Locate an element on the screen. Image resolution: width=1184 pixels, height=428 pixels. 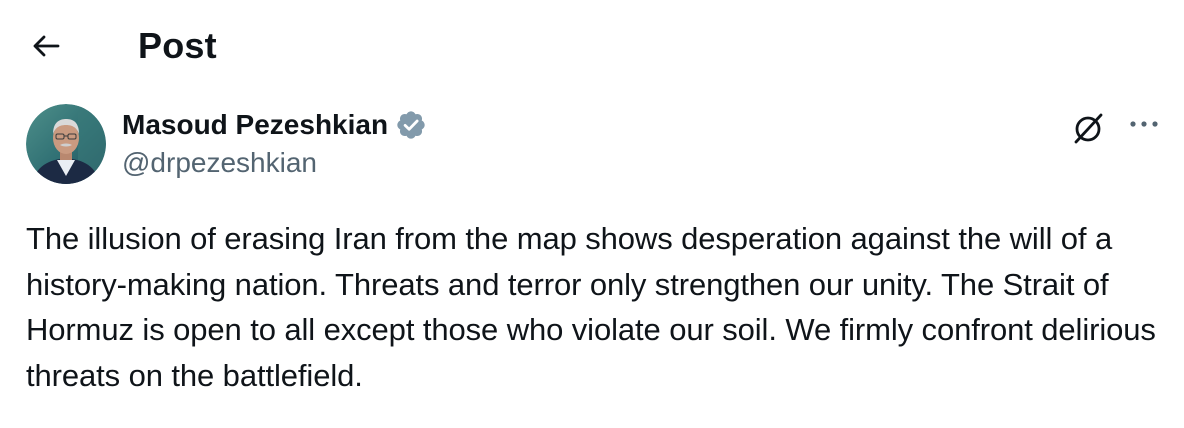
author-handle: @drpezeshkian is located at coordinates (274, 163).